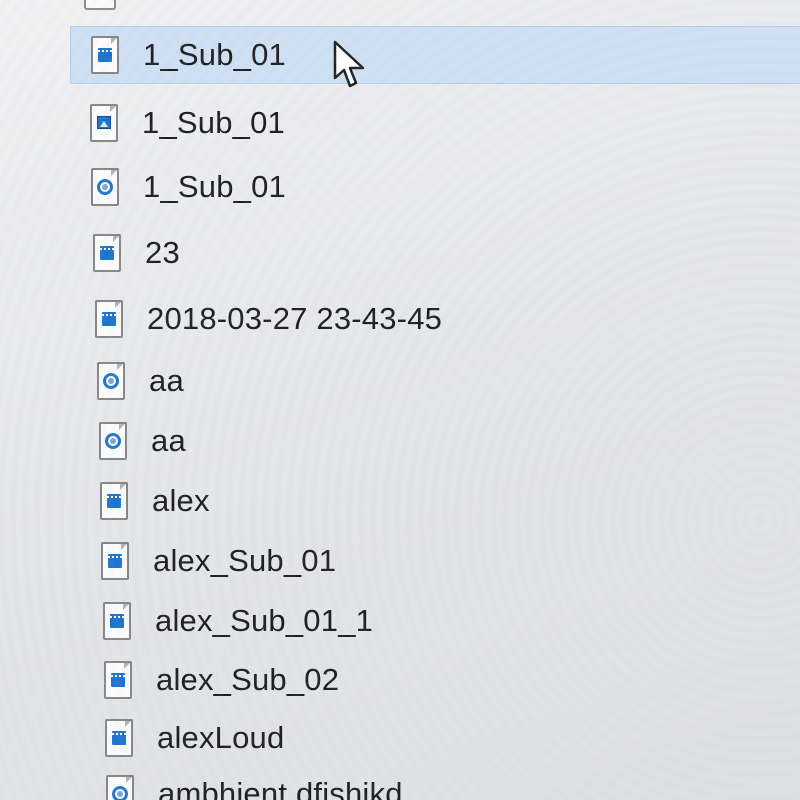 The image size is (800, 800). I want to click on image-file-icon, so click(104, 123).